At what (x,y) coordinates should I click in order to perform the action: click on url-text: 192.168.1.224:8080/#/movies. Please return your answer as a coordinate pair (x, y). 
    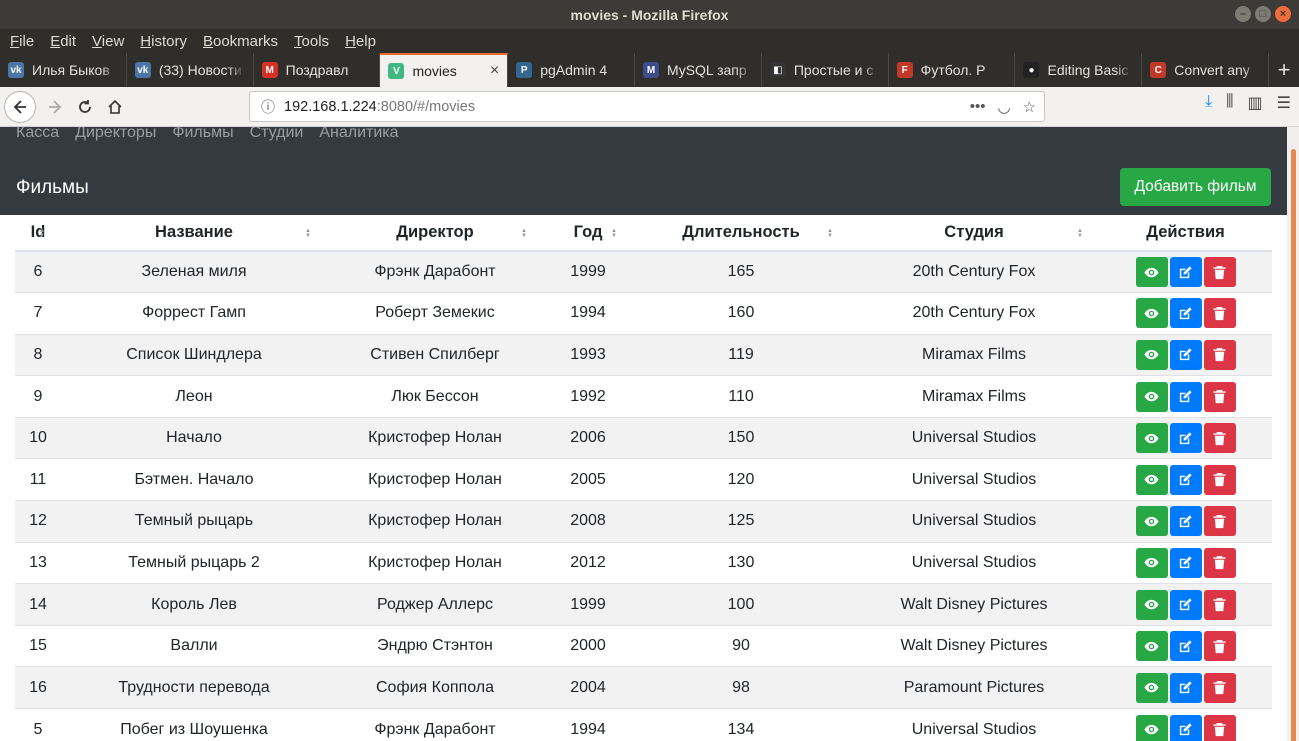
    Looking at the image, I should click on (627, 107).